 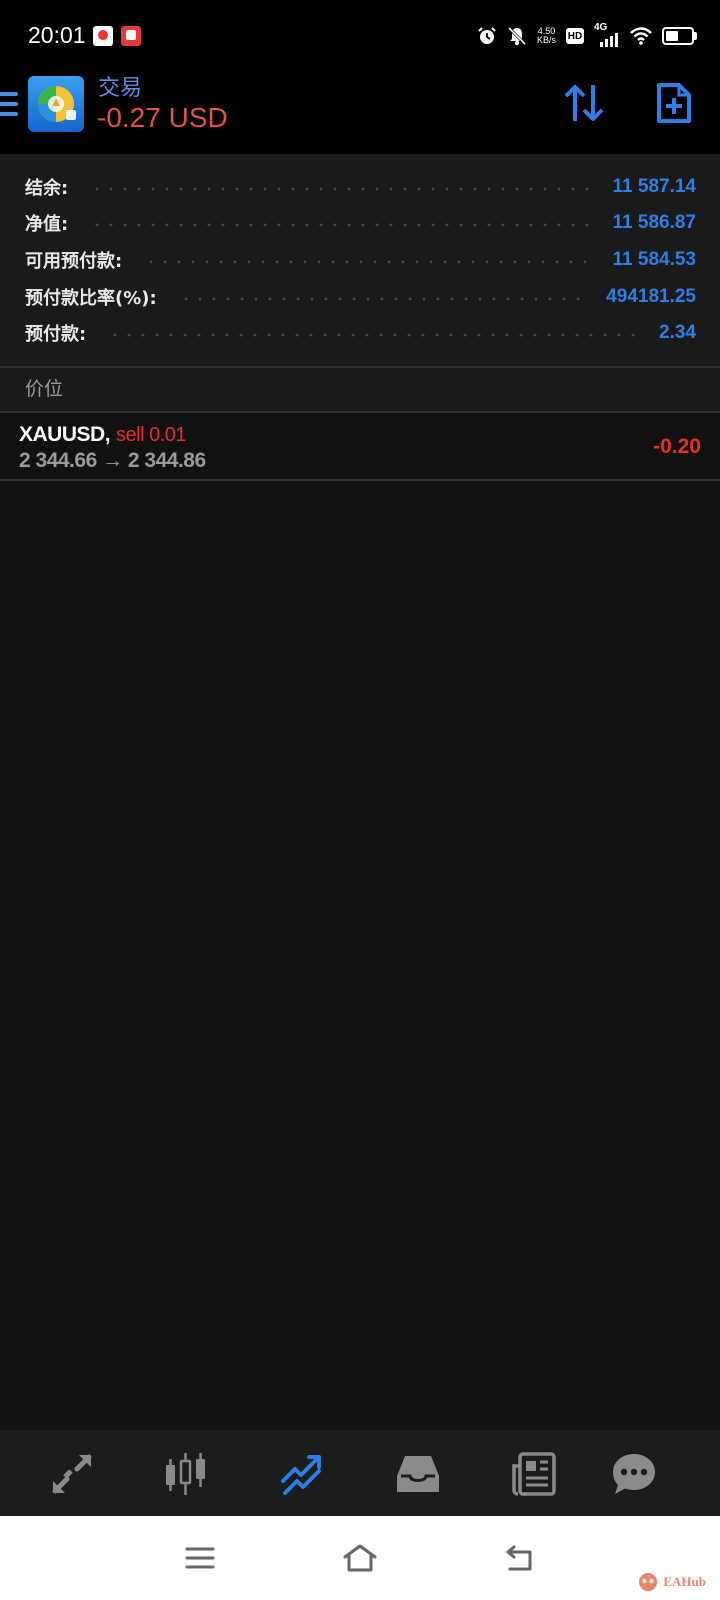 I want to click on home-icon, so click(x=360, y=1558).